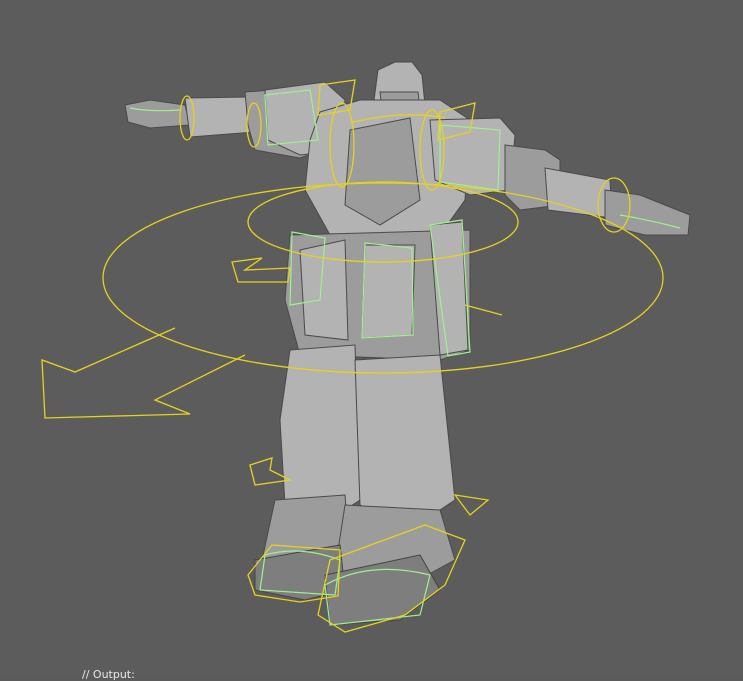  I want to click on hip-marker-controller, so click(261, 270).